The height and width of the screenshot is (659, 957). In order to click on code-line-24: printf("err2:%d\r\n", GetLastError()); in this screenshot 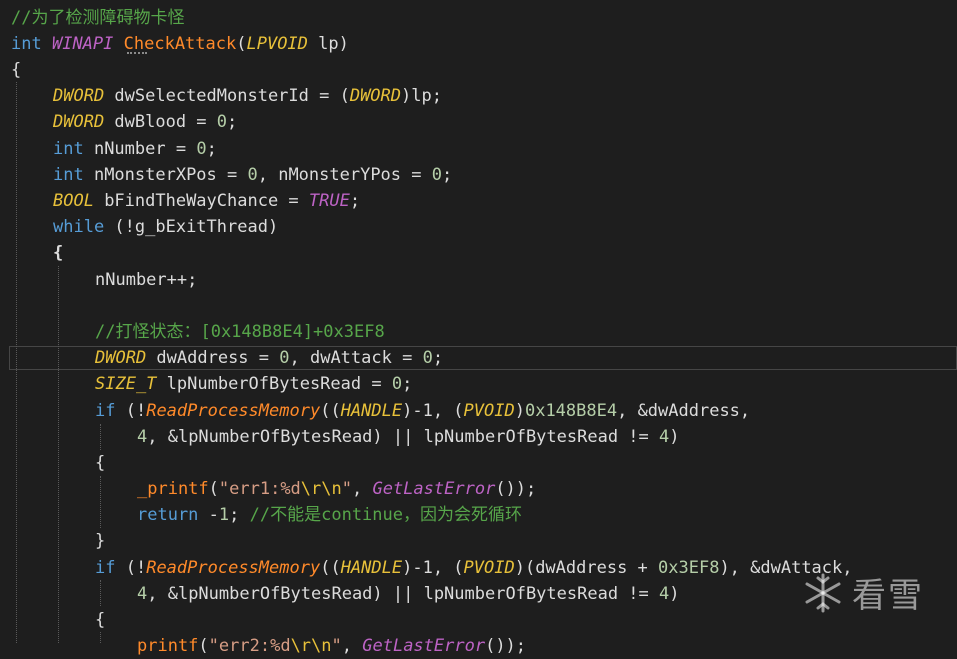, I will do `click(332, 646)`.